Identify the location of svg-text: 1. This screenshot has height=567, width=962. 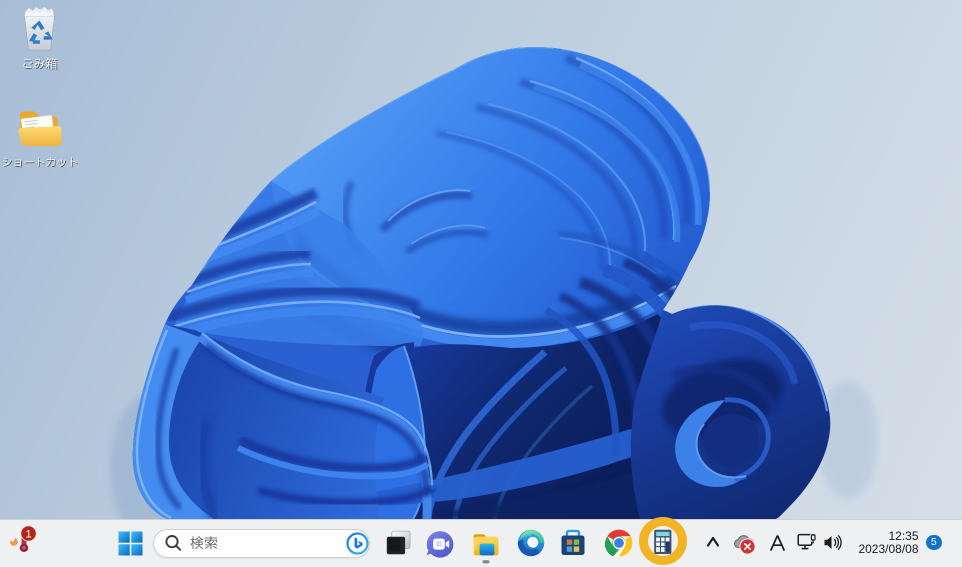
(28, 534).